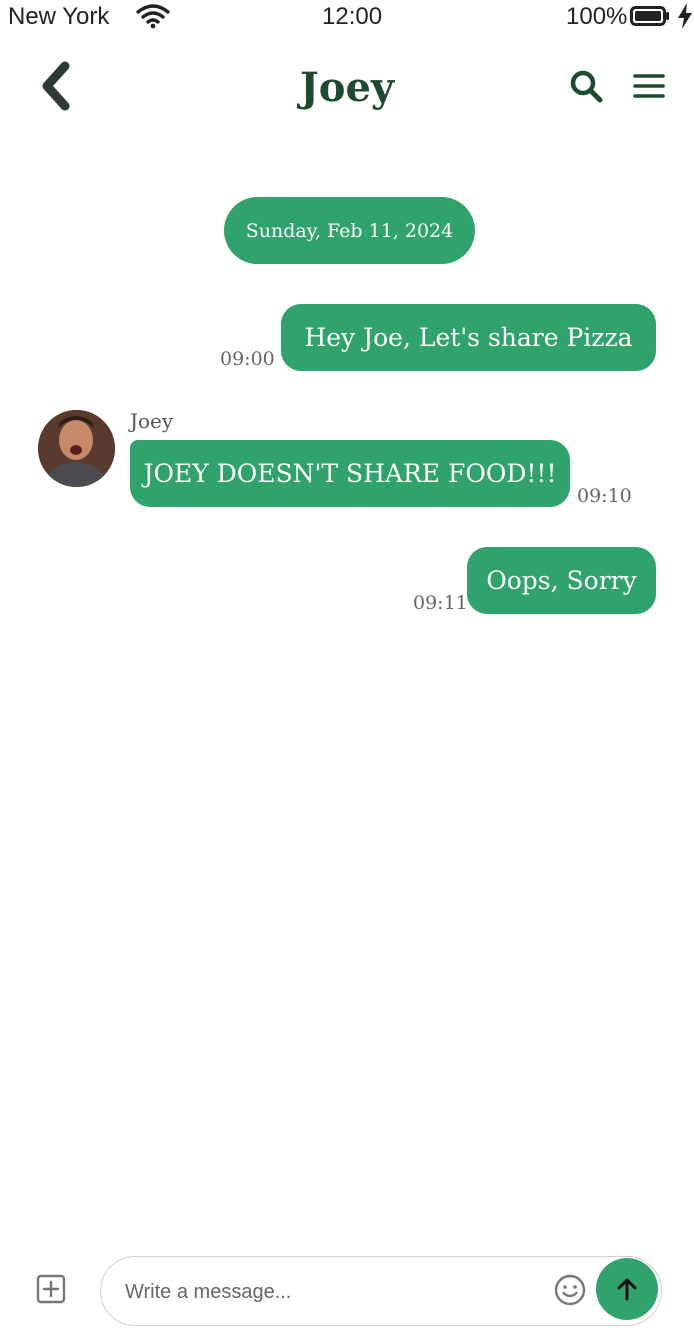 The height and width of the screenshot is (1334, 694). Describe the element at coordinates (649, 16) in the screenshot. I see `battery-icon` at that location.